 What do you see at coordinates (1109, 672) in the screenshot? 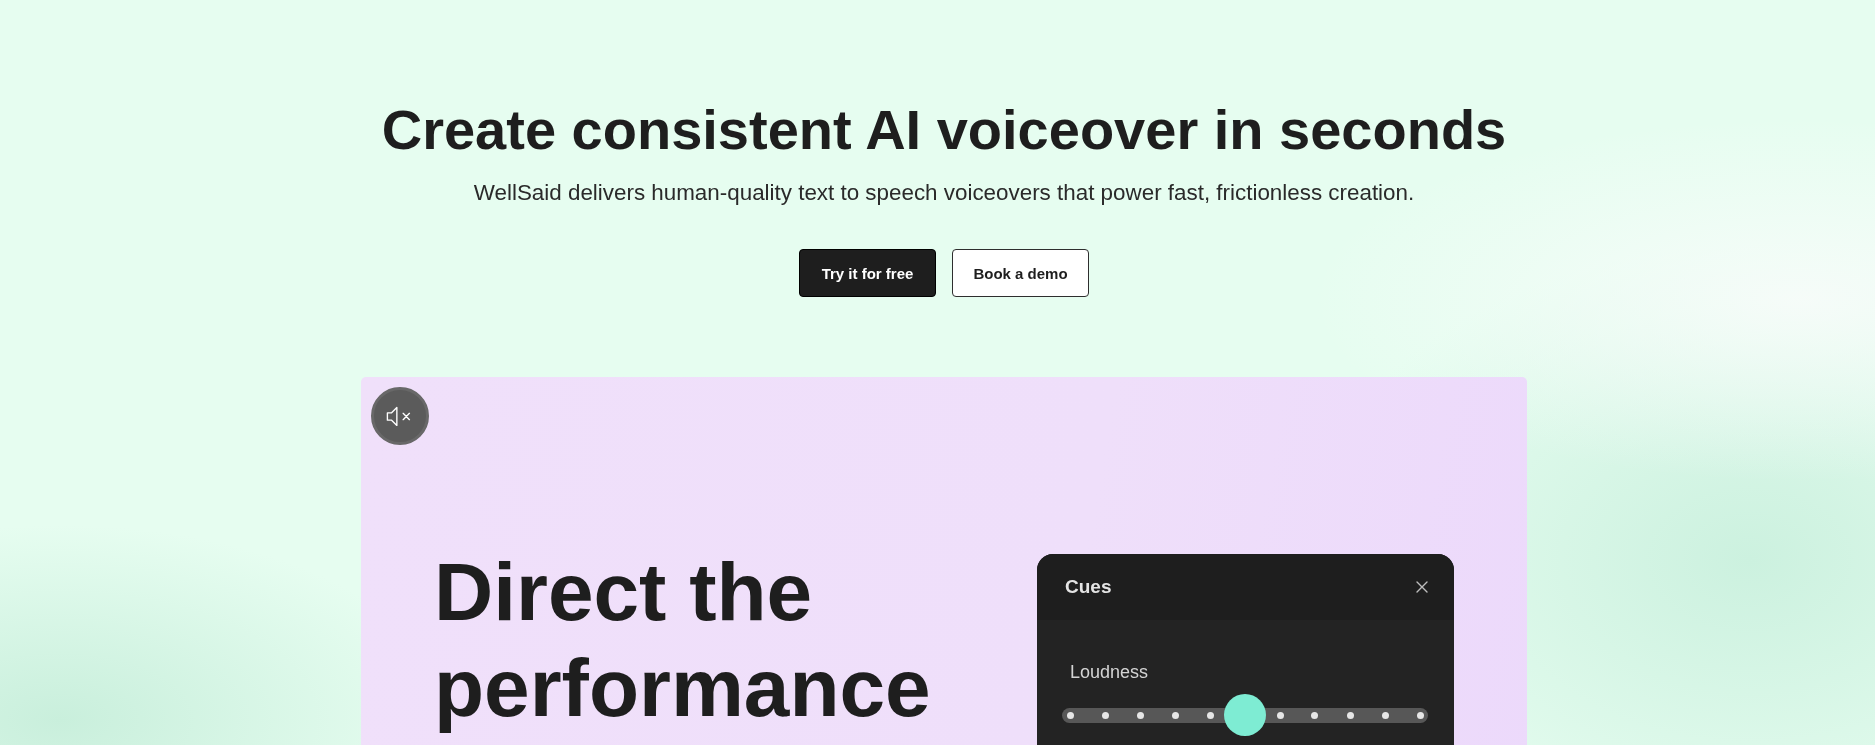
I see `slider-label: Loudness` at bounding box center [1109, 672].